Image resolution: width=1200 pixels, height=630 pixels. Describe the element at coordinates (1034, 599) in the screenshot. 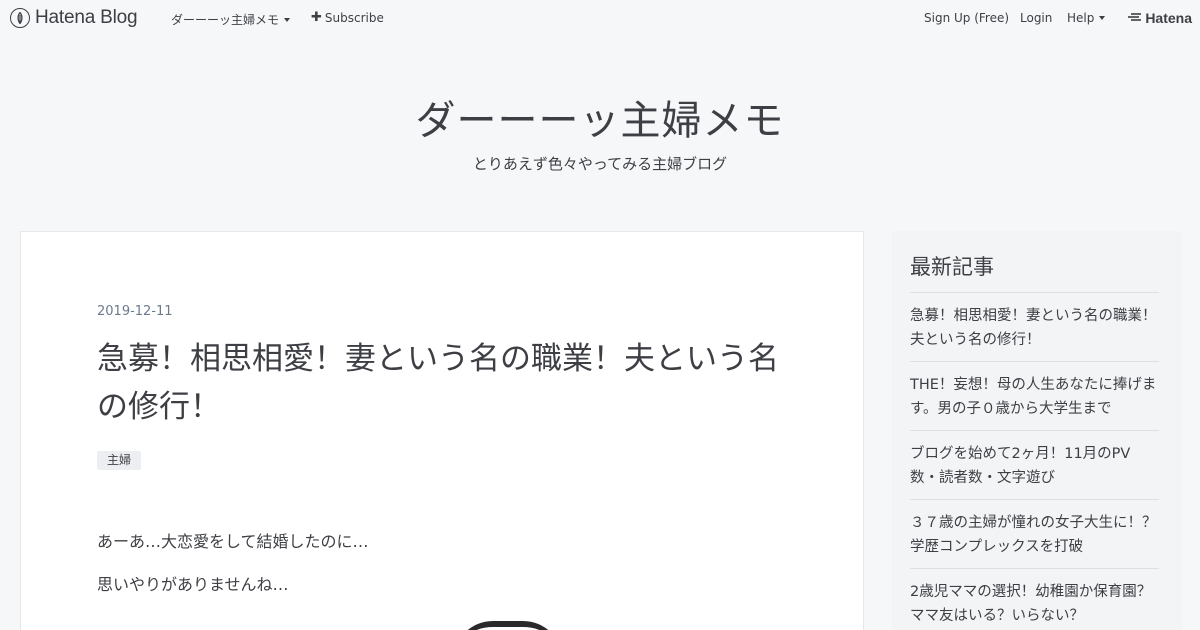

I see `recent-entry-link: 2歳児ママの選択！幼稚園か保育園？ママ友はいる？いらない？` at that location.